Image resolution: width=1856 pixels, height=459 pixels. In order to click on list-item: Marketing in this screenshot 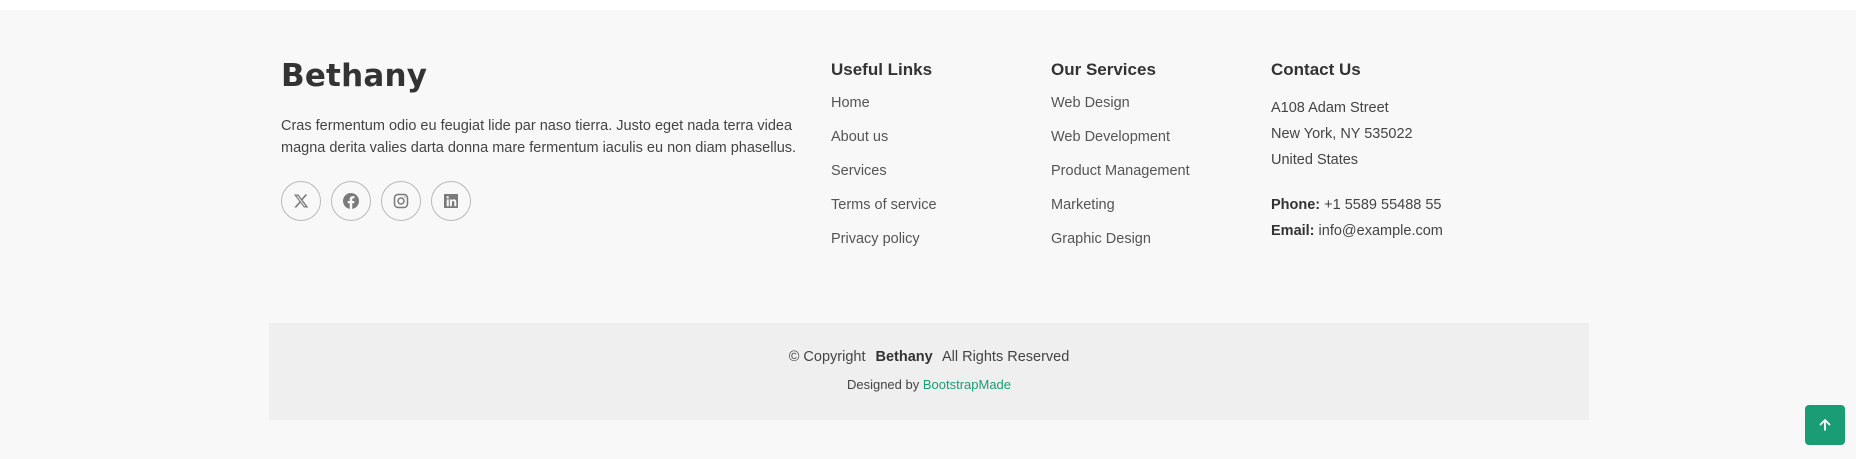, I will do `click(1120, 205)`.